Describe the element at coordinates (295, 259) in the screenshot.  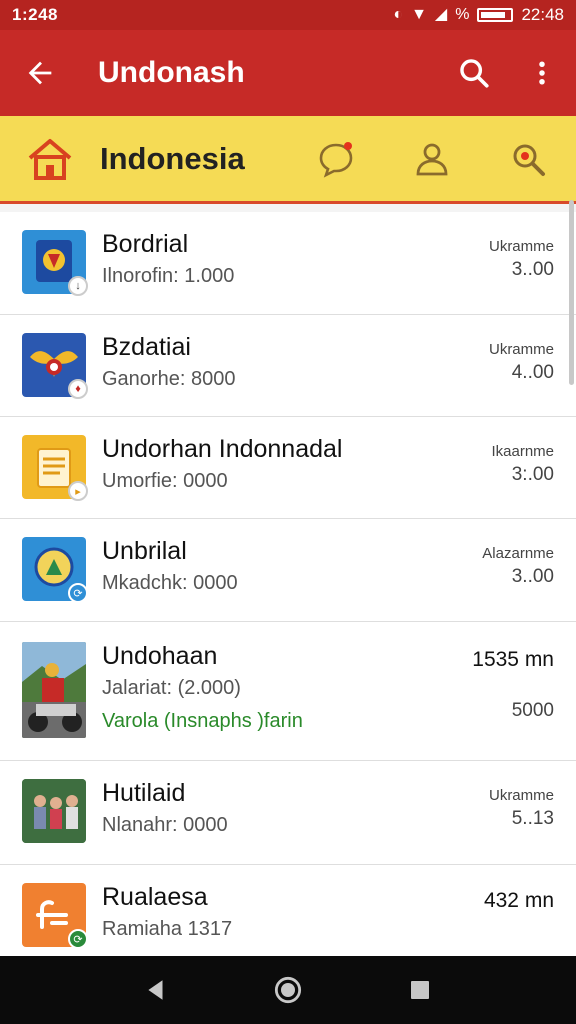
I see `item-text: Bordrial Ilnorofin: 1.000` at that location.